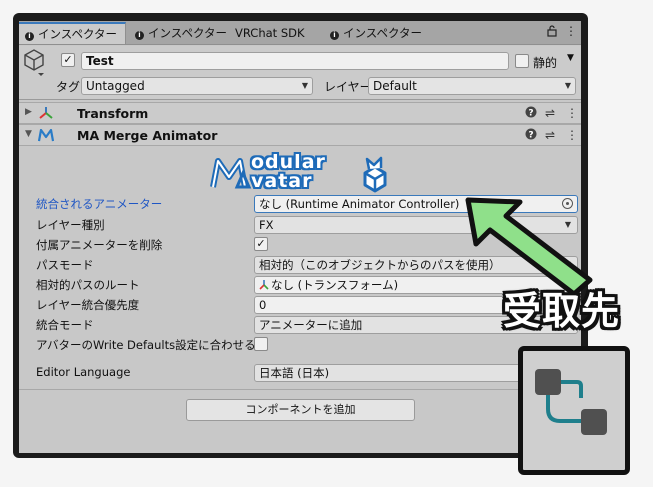 The image size is (653, 487). Describe the element at coordinates (395, 86) in the screenshot. I see `layer-value: Default` at that location.